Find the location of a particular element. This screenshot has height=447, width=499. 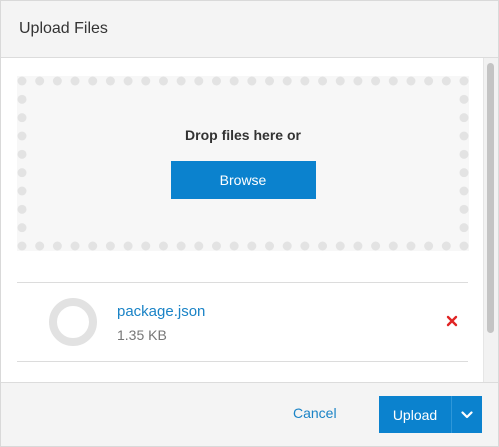

close-icon is located at coordinates (452, 321).